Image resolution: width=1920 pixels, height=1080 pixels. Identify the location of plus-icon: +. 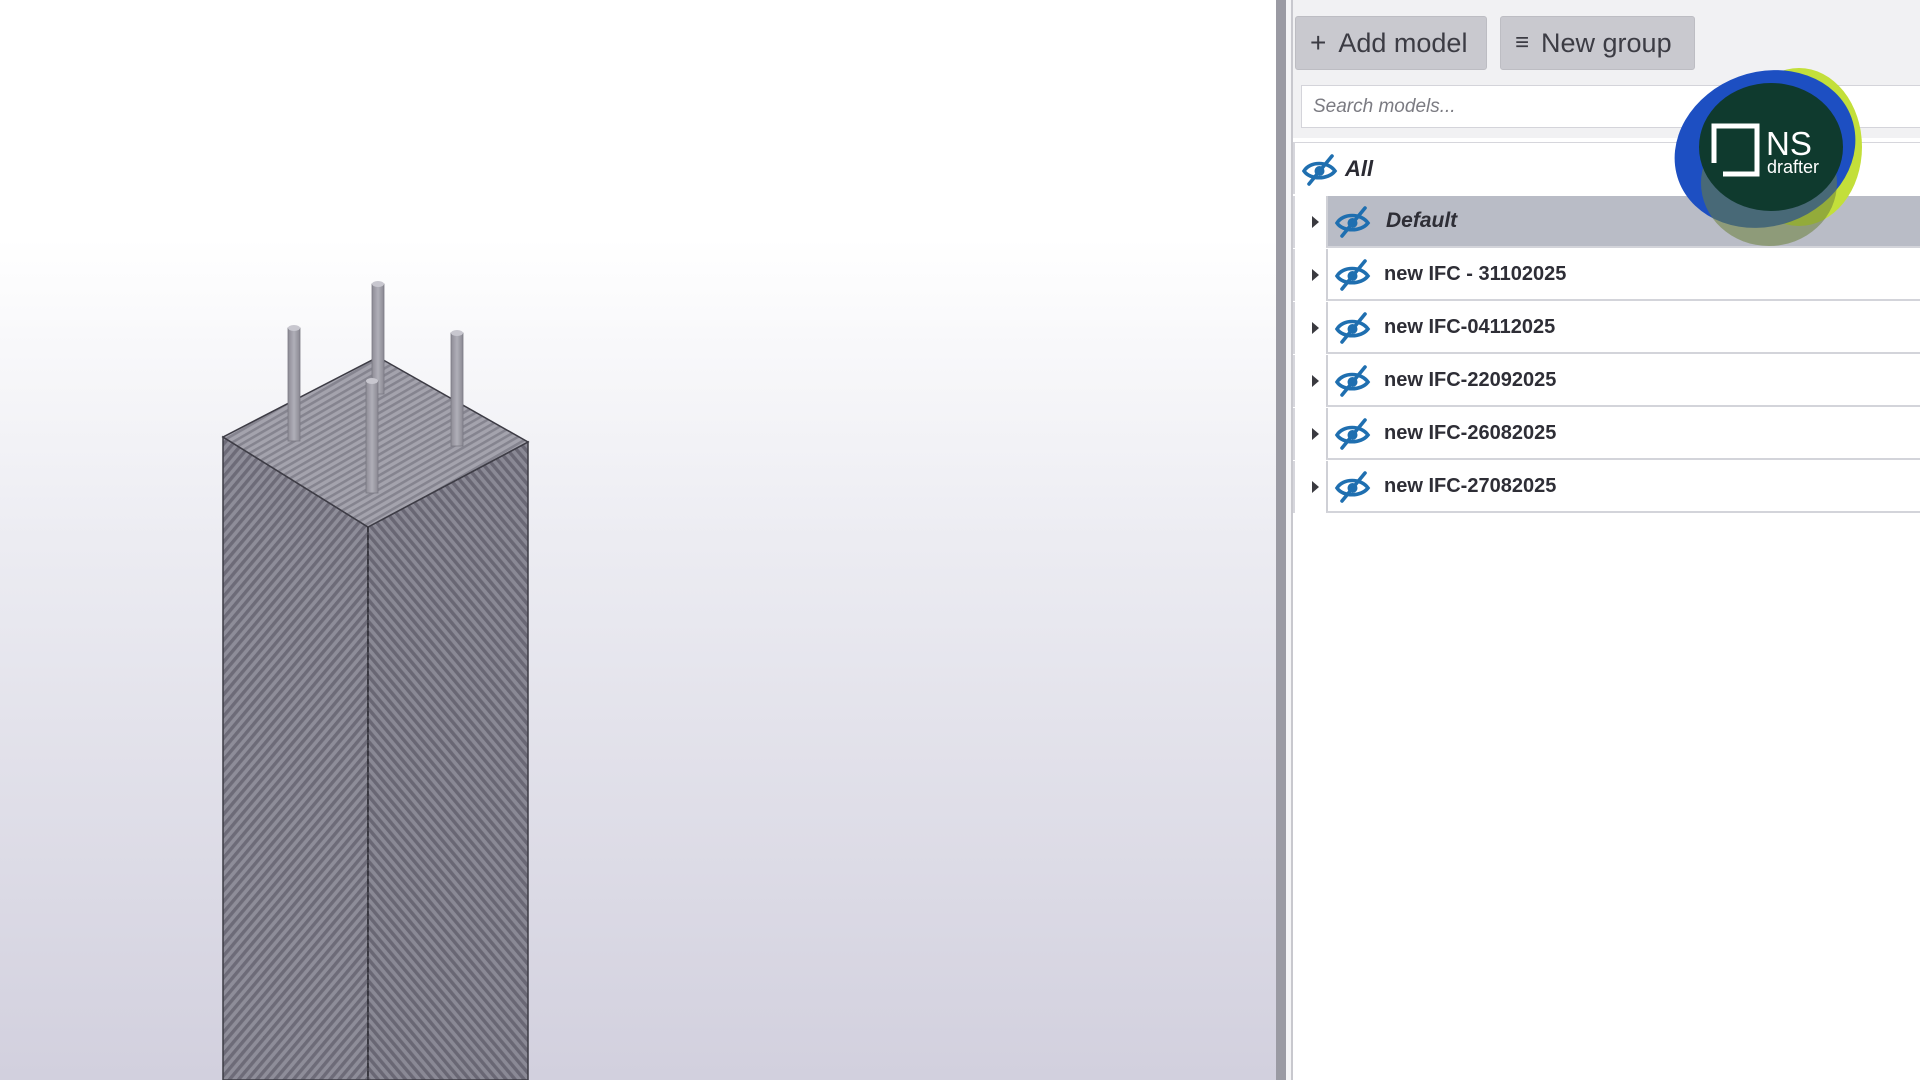
(1318, 42).